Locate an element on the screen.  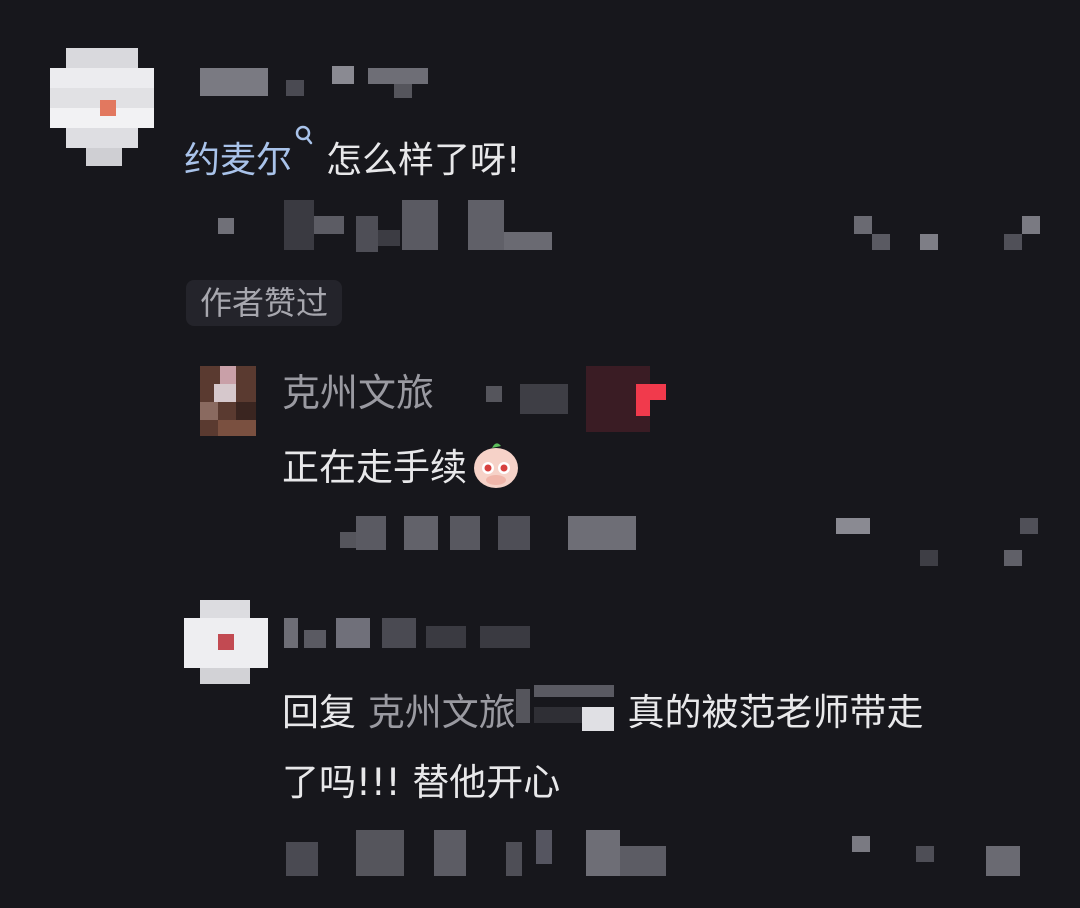
mention-link: 约麦尔 is located at coordinates (238, 160).